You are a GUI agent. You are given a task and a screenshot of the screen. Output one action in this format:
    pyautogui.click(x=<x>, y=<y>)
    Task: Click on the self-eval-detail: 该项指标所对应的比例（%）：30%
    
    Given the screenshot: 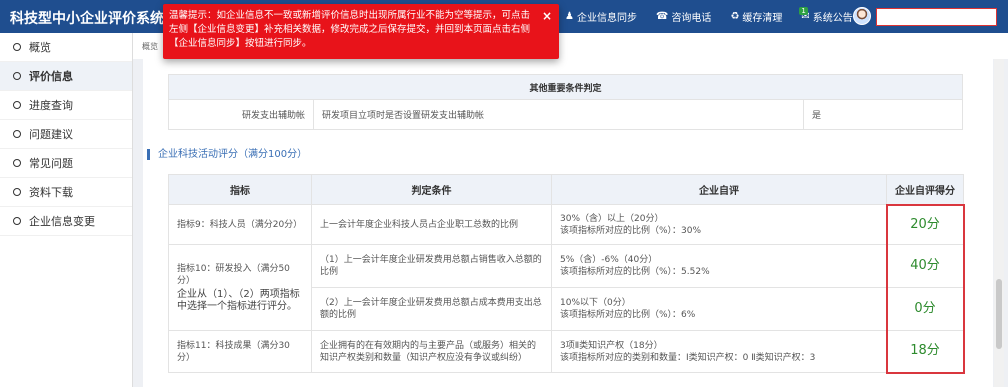 What is the action you would take?
    pyautogui.click(x=631, y=230)
    